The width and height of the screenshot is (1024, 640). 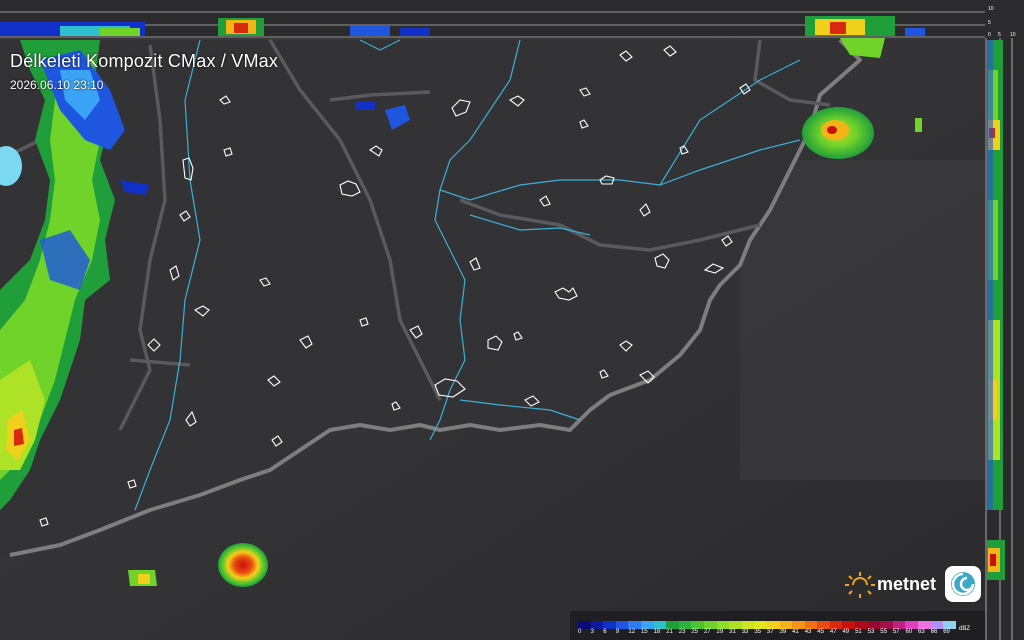 I want to click on map-title: Délkeleti Kompozit CMax / VMax, so click(x=144, y=61).